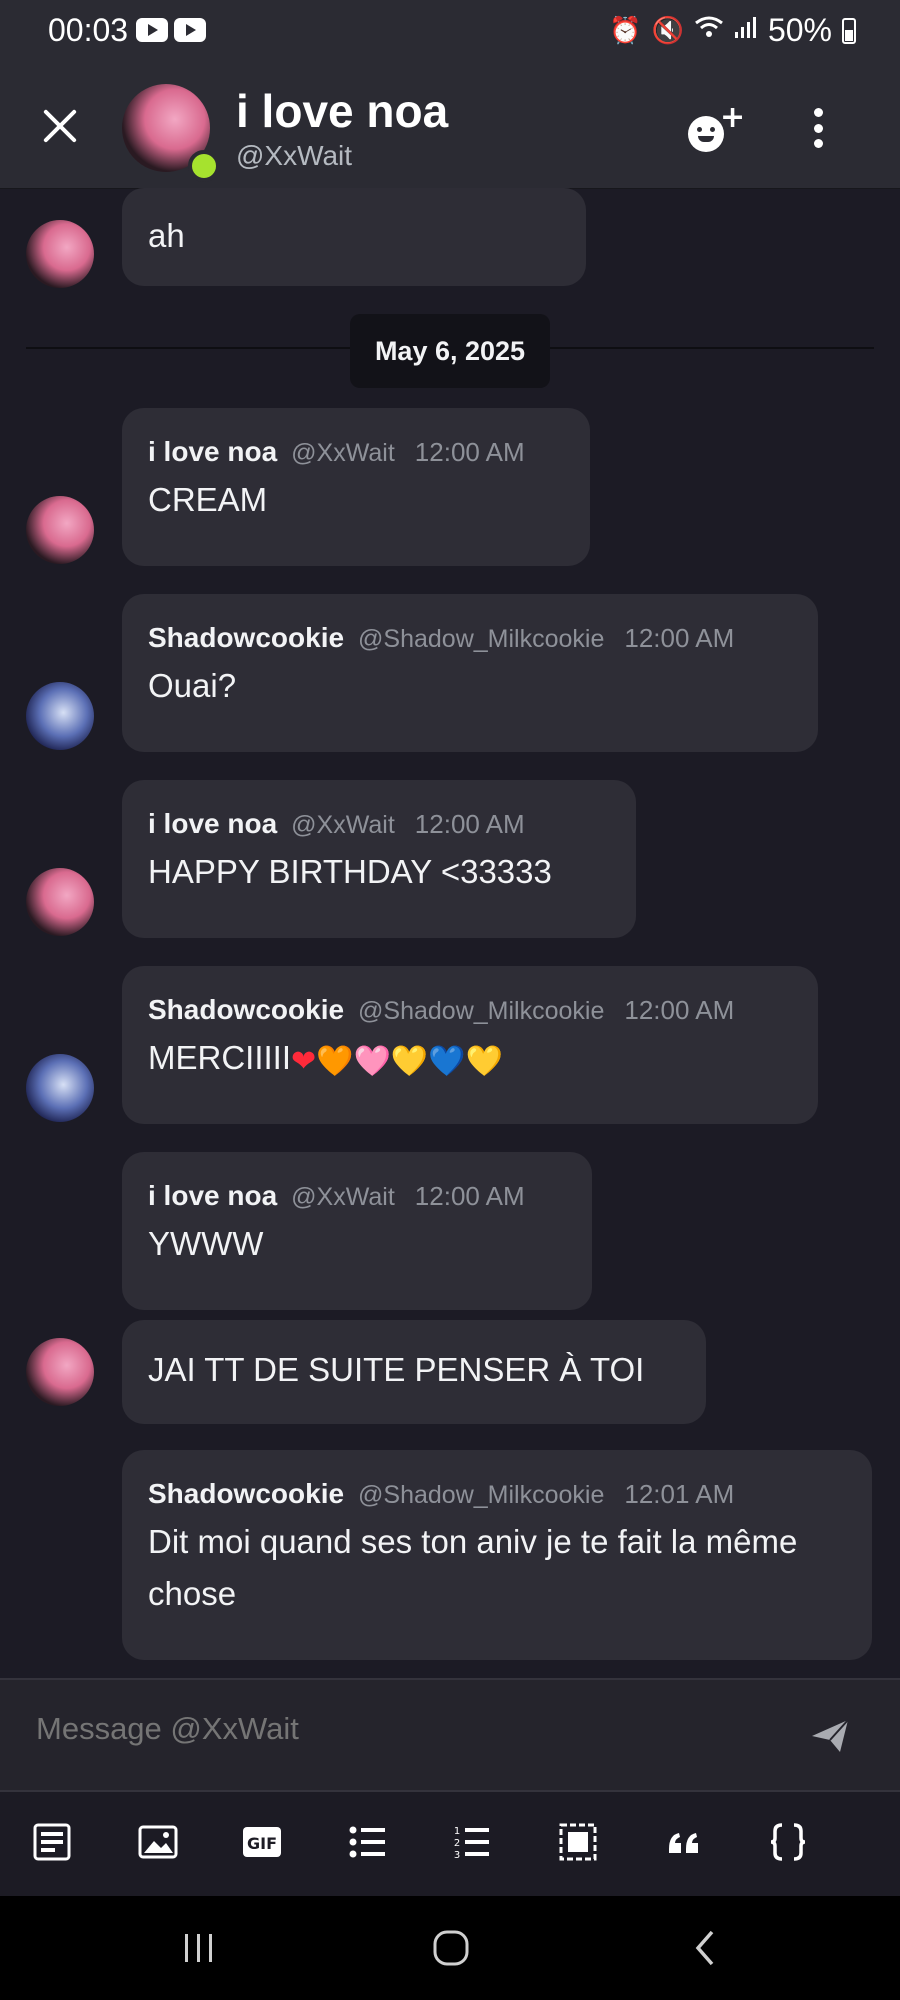 The height and width of the screenshot is (2000, 900). I want to click on message-text: Ouai?, so click(192, 685).